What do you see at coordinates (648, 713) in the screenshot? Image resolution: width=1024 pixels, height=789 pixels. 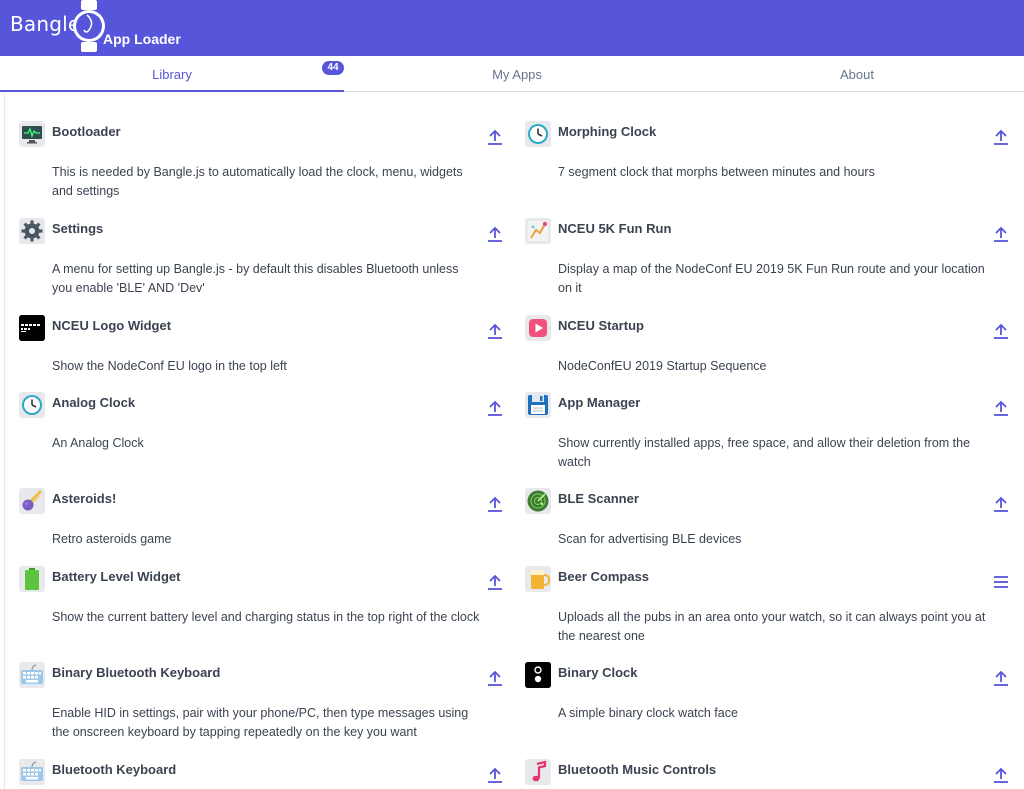 I see `app-description: A simple binary clock watch face` at bounding box center [648, 713].